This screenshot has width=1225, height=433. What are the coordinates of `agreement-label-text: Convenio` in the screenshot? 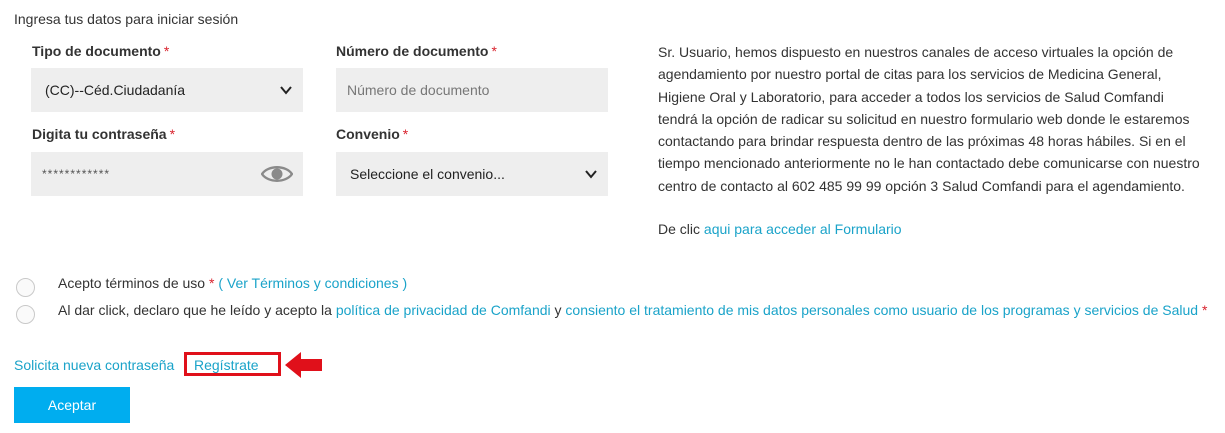 It's located at (368, 134).